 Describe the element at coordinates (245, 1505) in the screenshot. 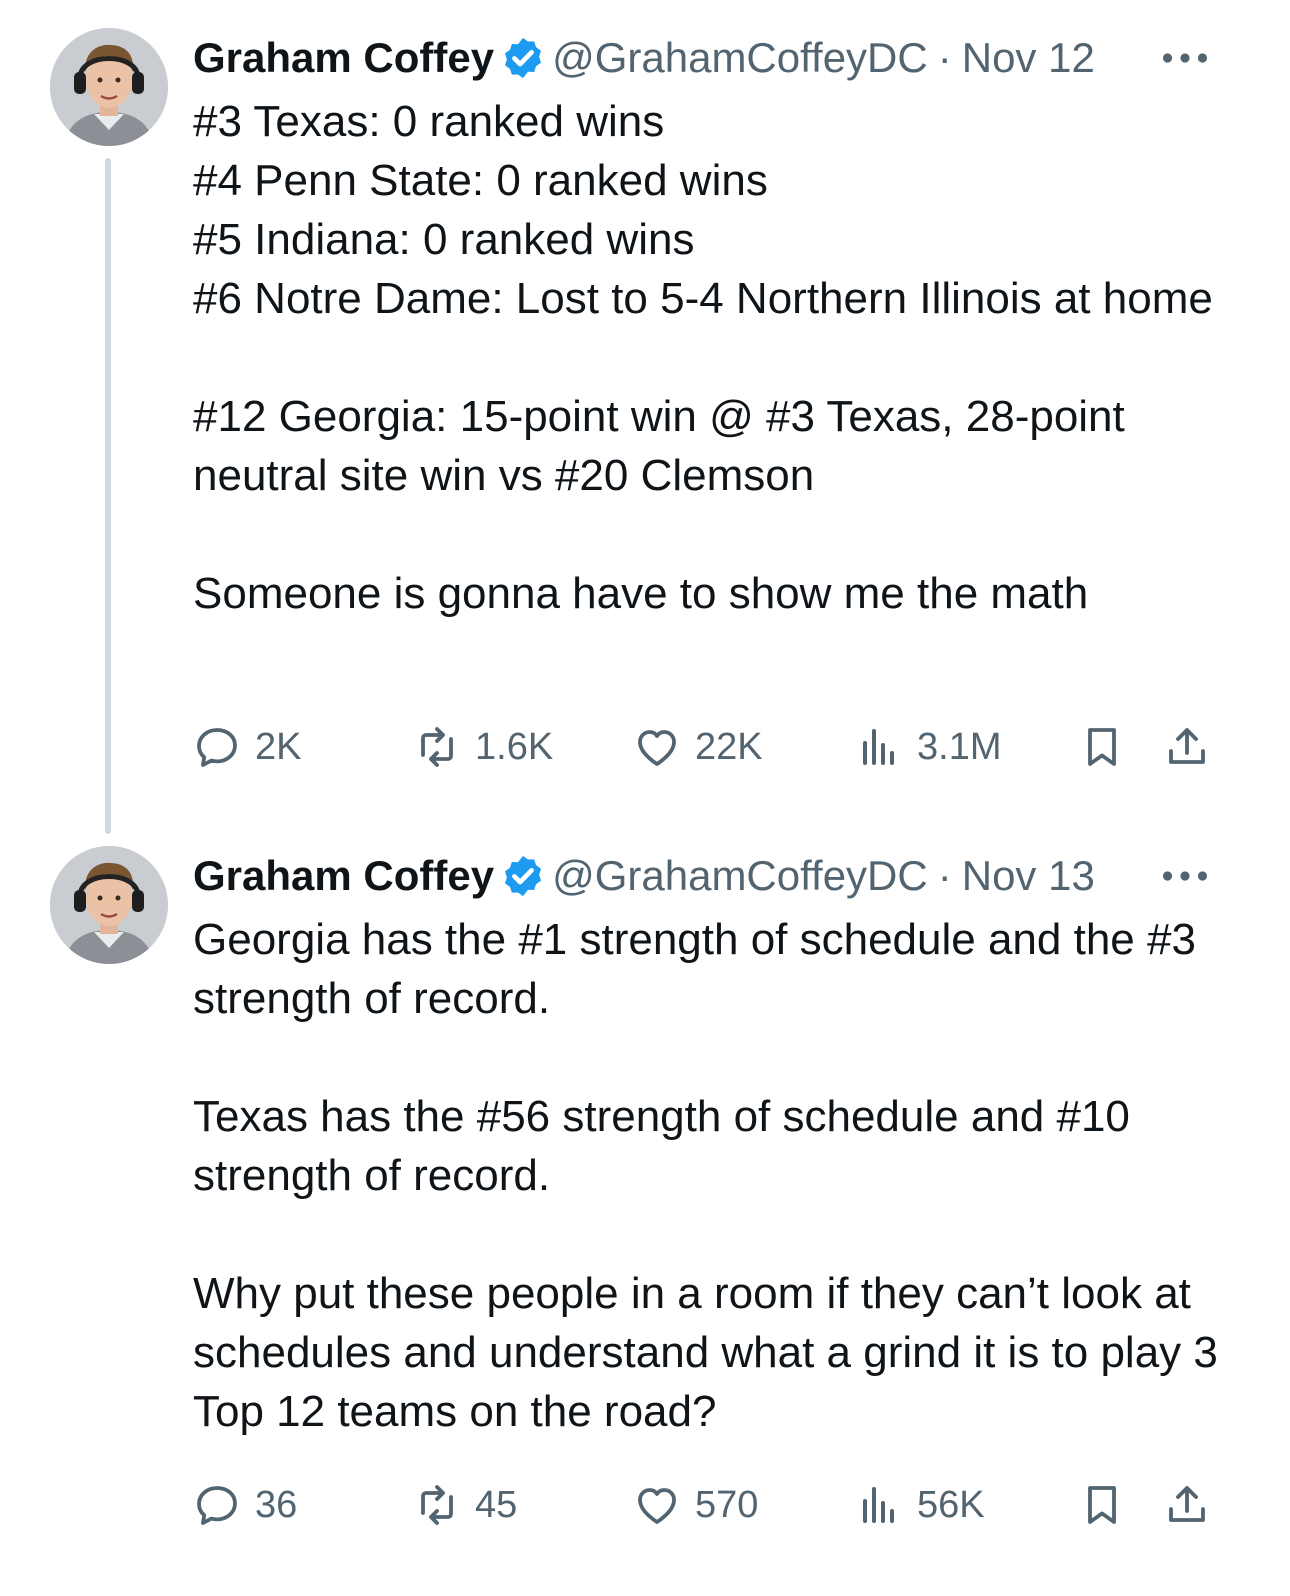

I see `reply-button: 36` at that location.